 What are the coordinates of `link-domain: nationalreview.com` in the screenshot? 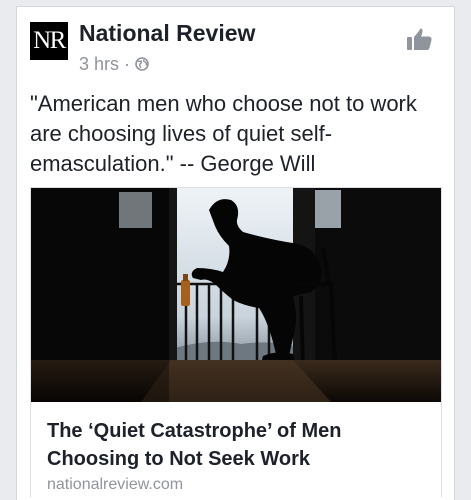 It's located at (115, 484).